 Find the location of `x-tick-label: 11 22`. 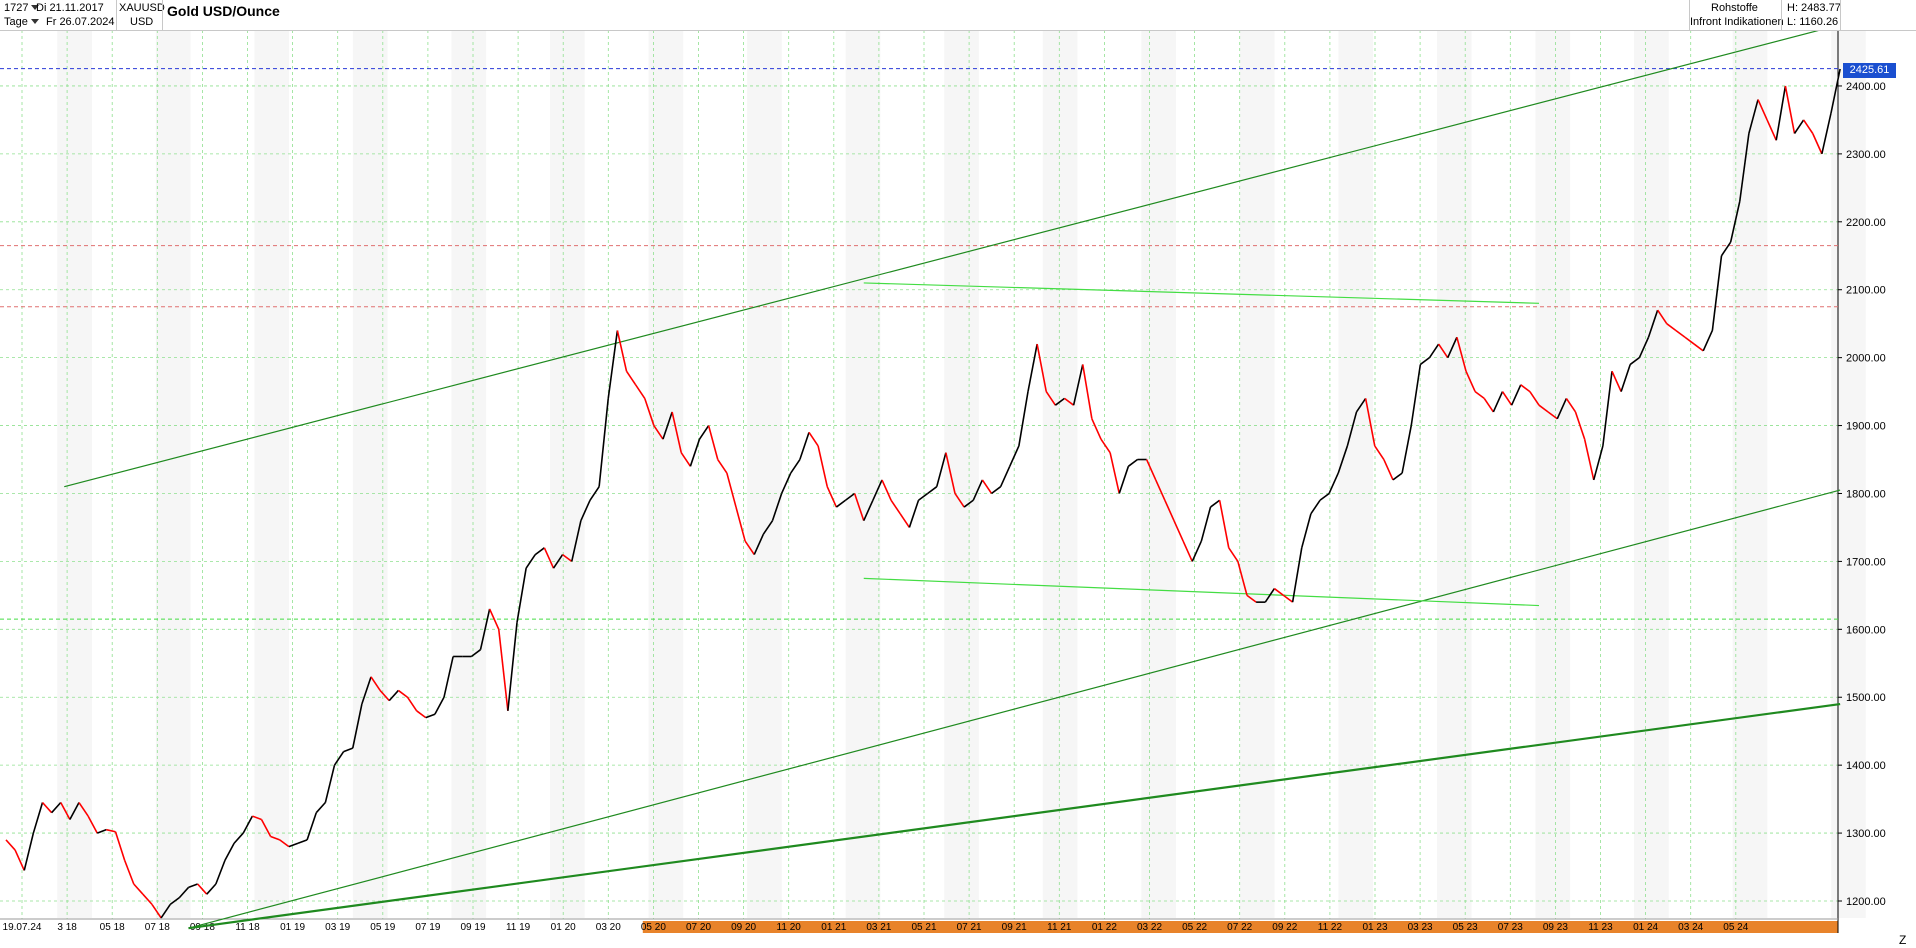

x-tick-label: 11 22 is located at coordinates (1330, 927).